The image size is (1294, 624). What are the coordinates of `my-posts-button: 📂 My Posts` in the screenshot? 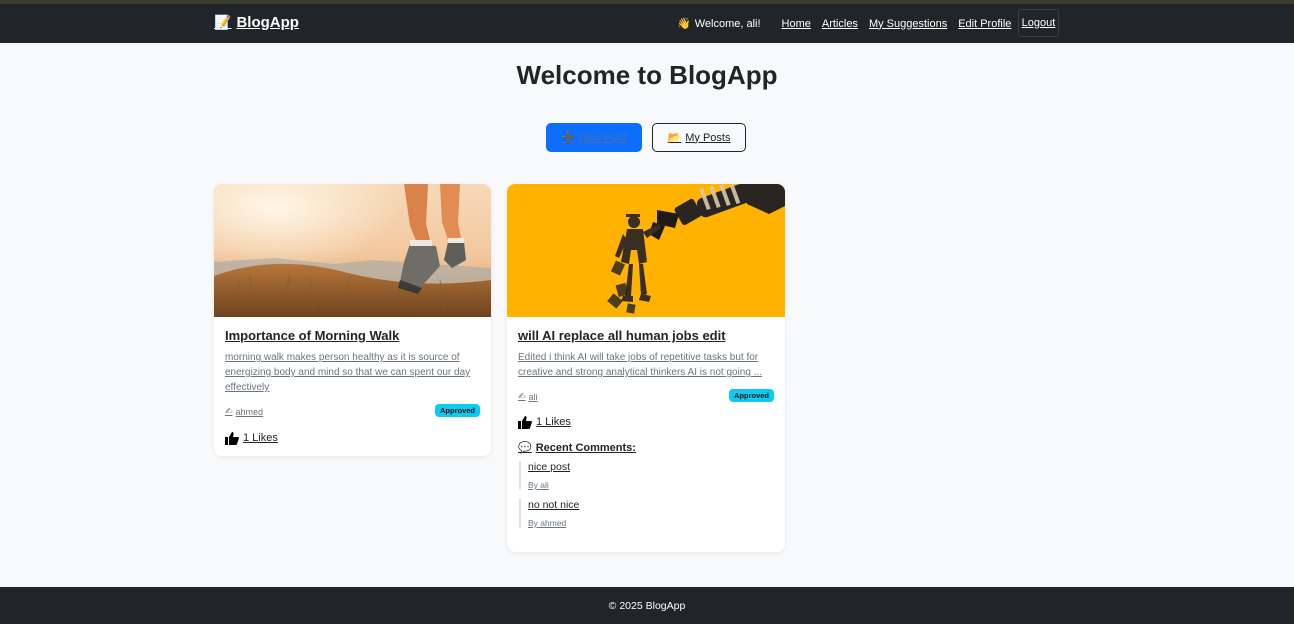 It's located at (699, 137).